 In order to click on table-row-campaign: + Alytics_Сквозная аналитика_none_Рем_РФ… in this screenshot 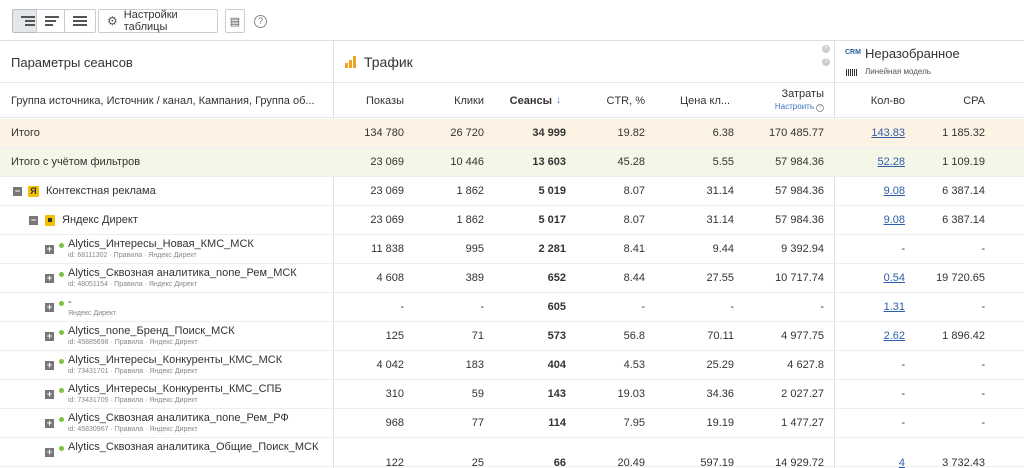, I will do `click(512, 423)`.